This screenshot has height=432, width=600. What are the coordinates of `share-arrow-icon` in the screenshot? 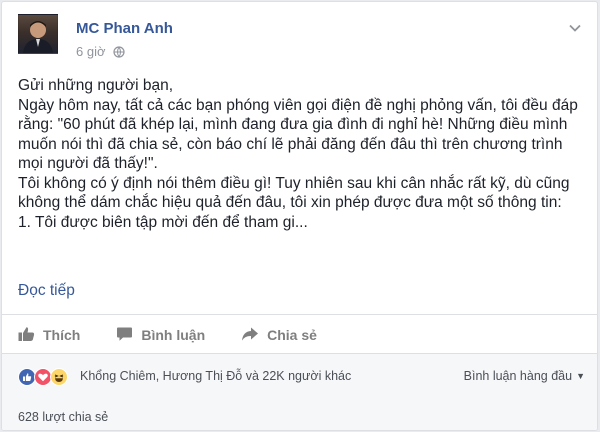 It's located at (254, 335).